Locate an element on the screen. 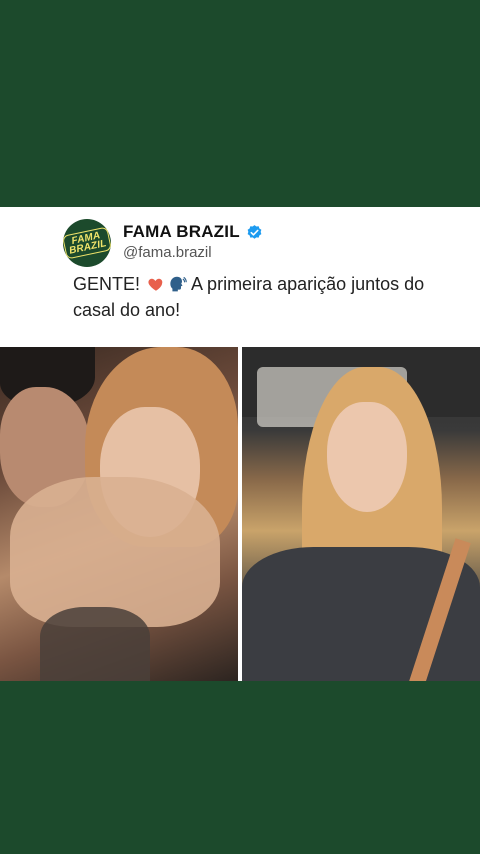 The width and height of the screenshot is (480, 854). post-header: FAMA BRAZIL FAMA BRAZIL @fama.brazil is located at coordinates (263, 245).